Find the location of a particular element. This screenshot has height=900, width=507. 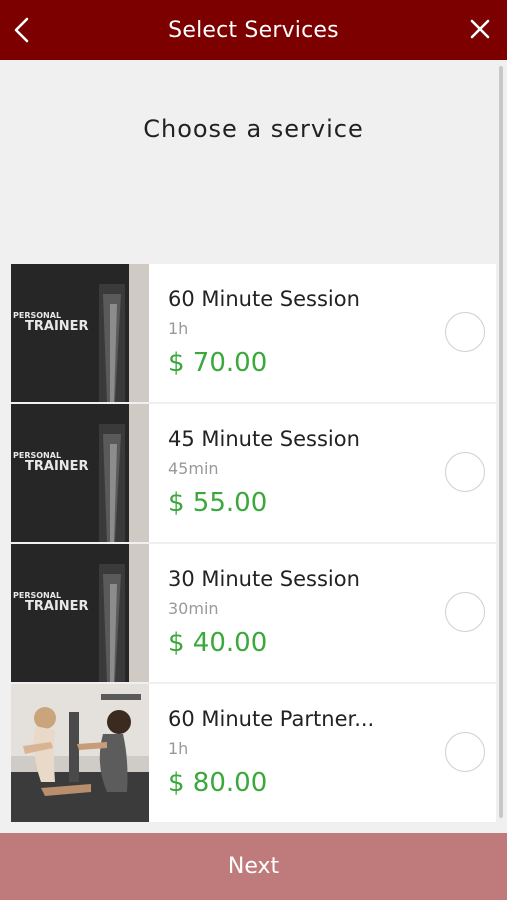

service-info: 45 Minute Session 45min $ 55.00 is located at coordinates (254, 473).